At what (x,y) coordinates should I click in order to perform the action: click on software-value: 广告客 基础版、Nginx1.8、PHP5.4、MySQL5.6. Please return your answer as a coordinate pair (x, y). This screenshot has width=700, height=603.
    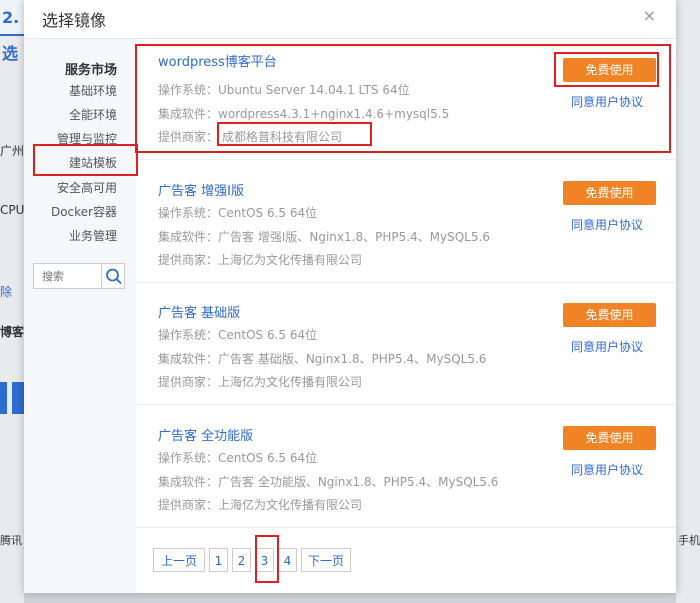
    Looking at the image, I should click on (352, 359).